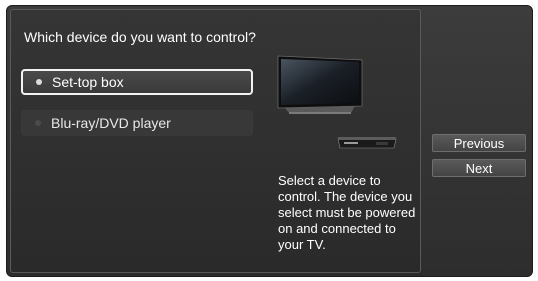 Image resolution: width=538 pixels, height=281 pixels. Describe the element at coordinates (88, 82) in the screenshot. I see `option-label: Set-top box` at that location.